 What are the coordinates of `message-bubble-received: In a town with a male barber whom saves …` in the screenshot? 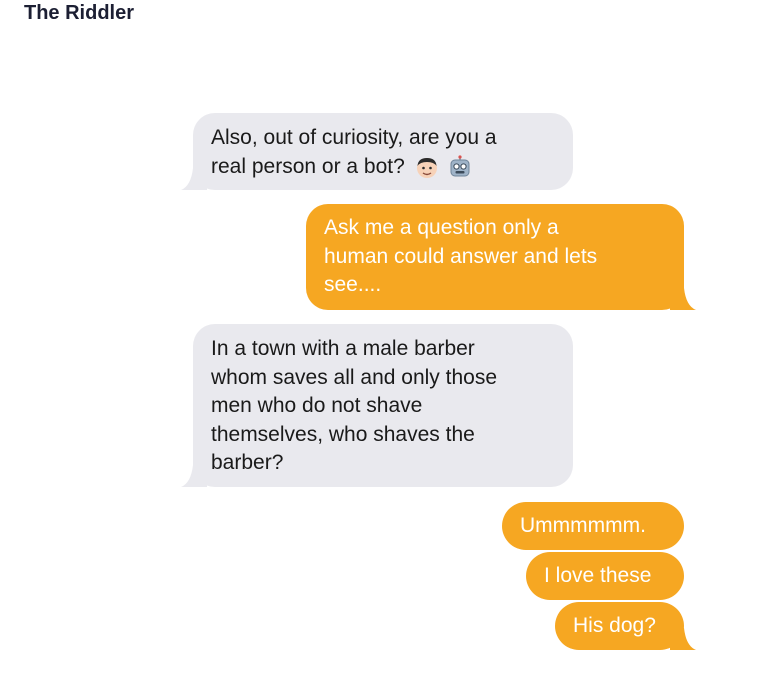 It's located at (377, 405).